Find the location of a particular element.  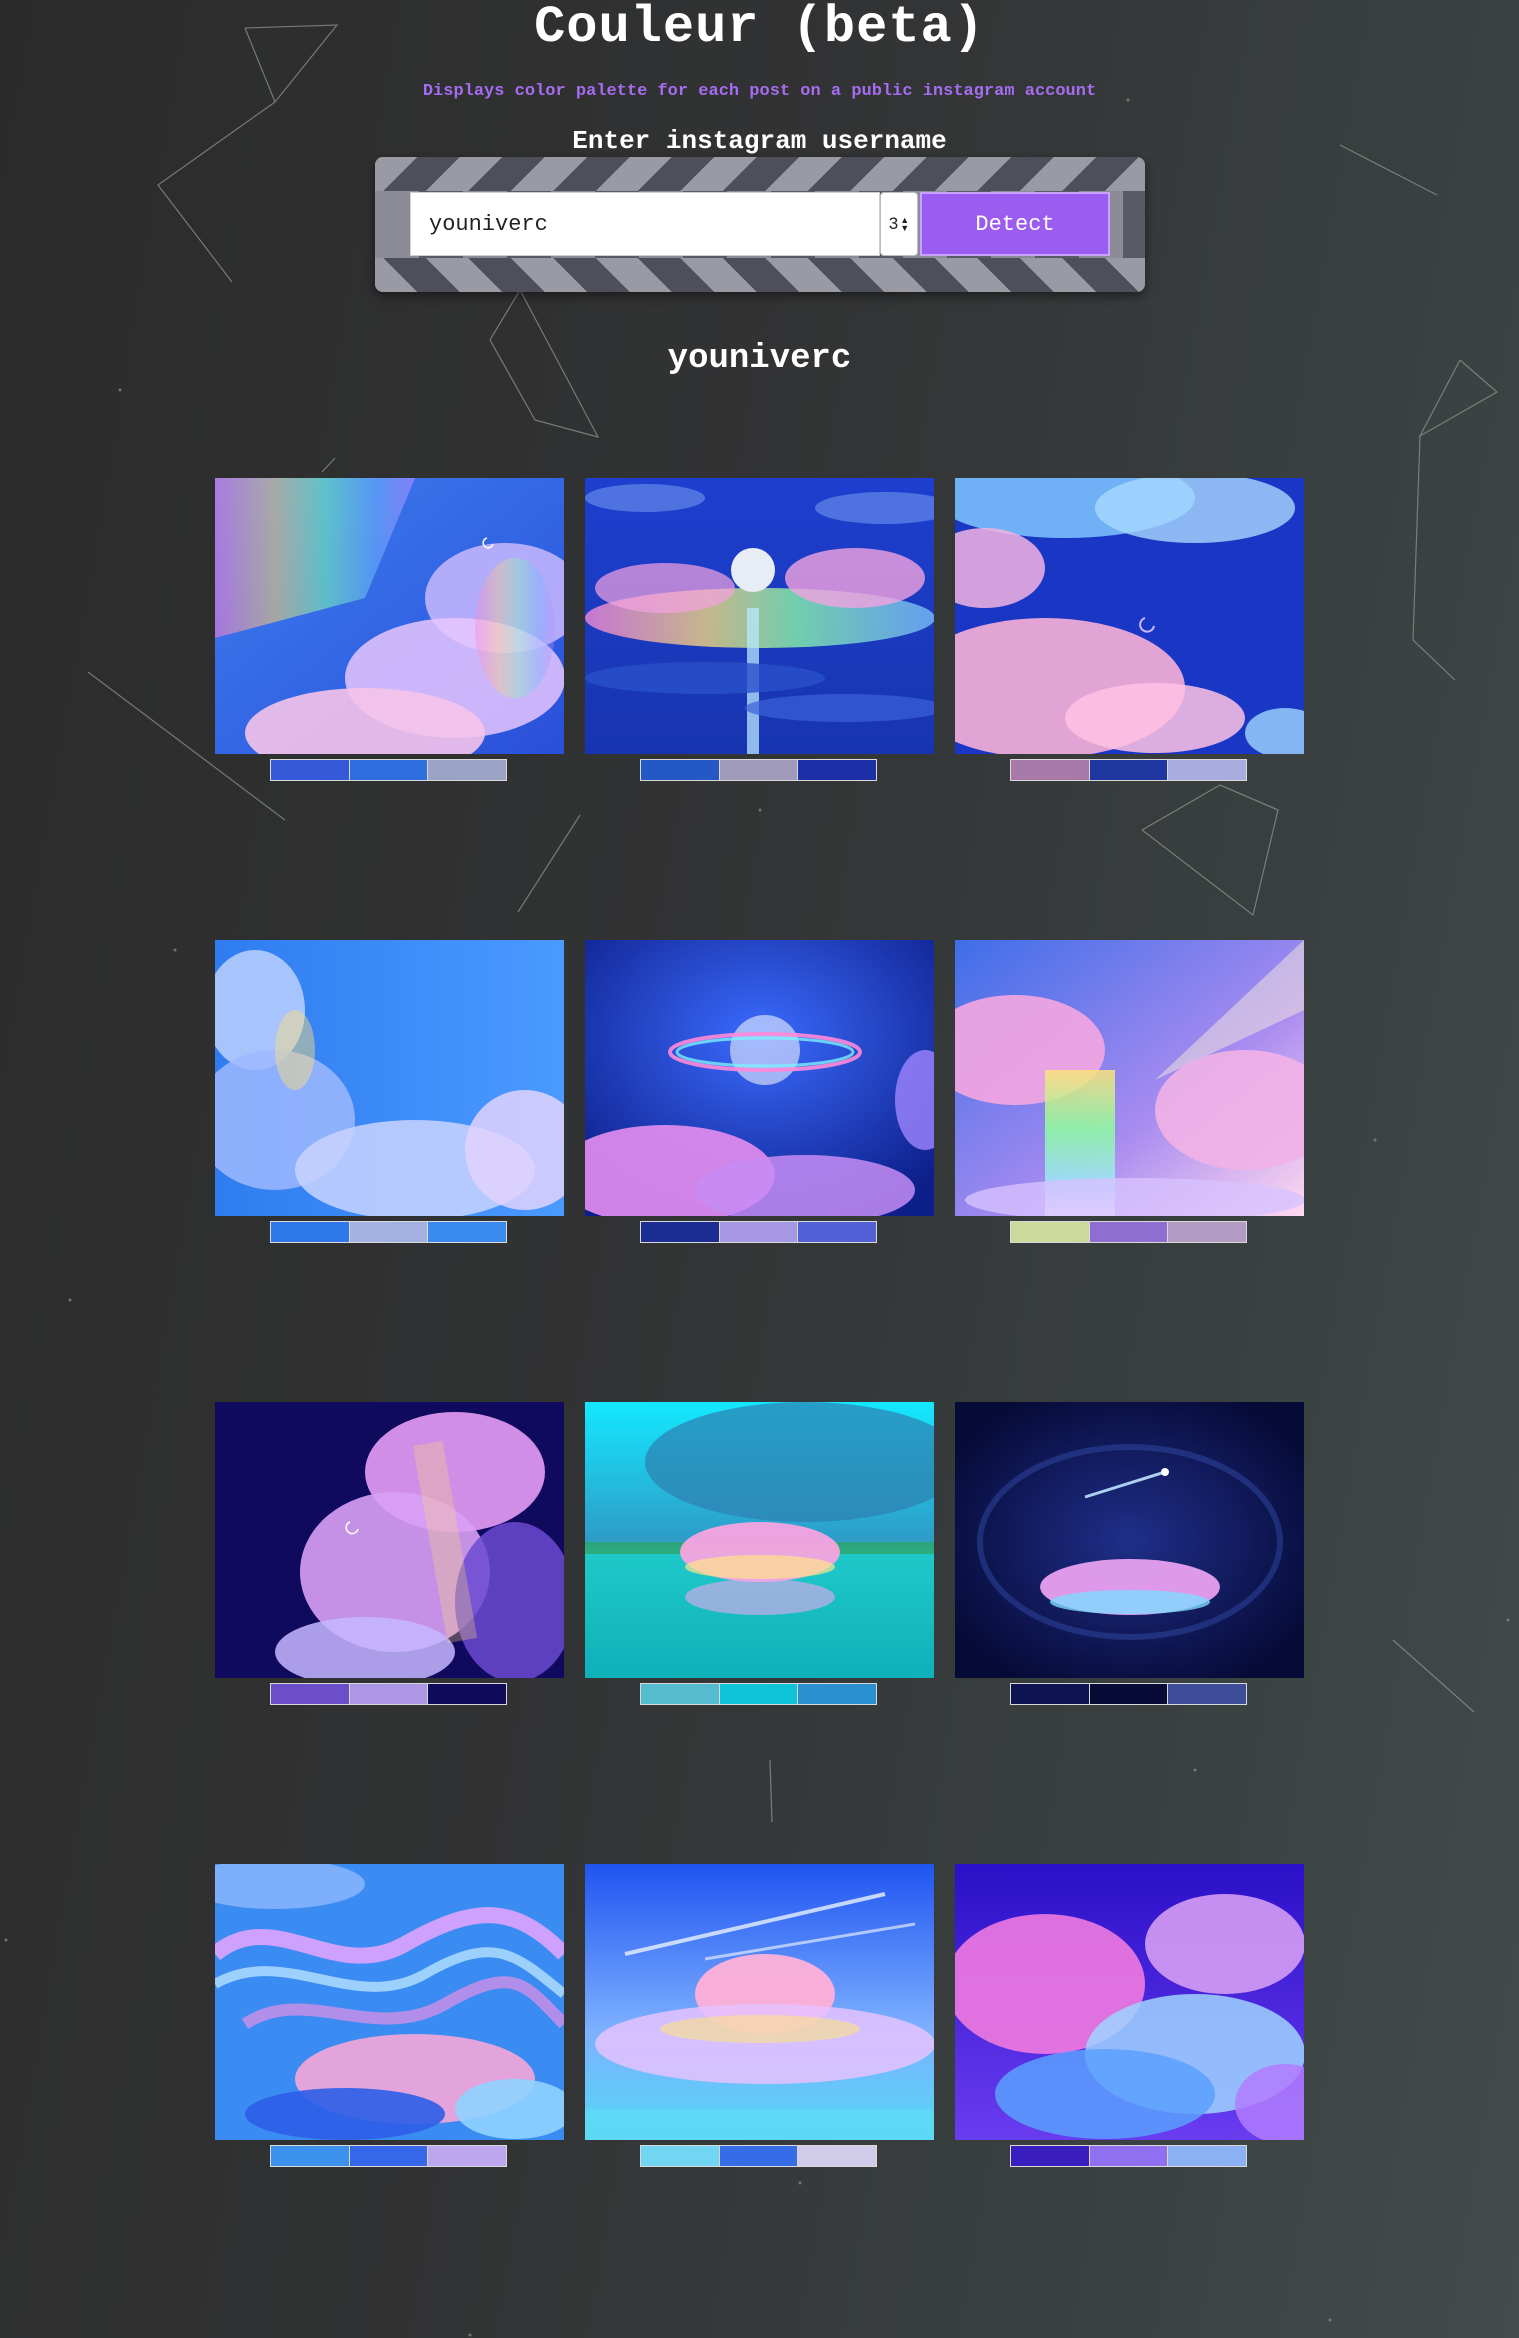

color-count-stepper: 3 ▲ ▼ is located at coordinates (899, 224).